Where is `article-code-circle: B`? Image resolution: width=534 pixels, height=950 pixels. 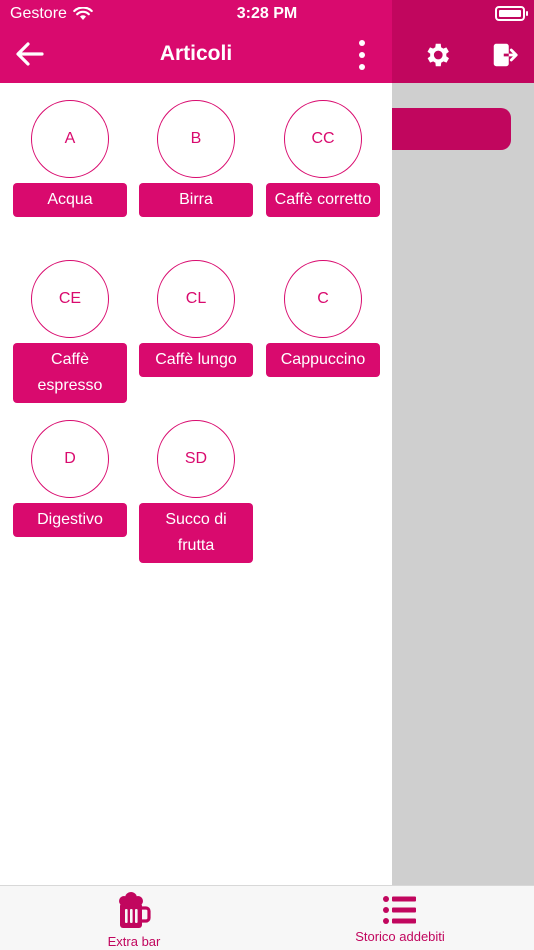
article-code-circle: B is located at coordinates (196, 139).